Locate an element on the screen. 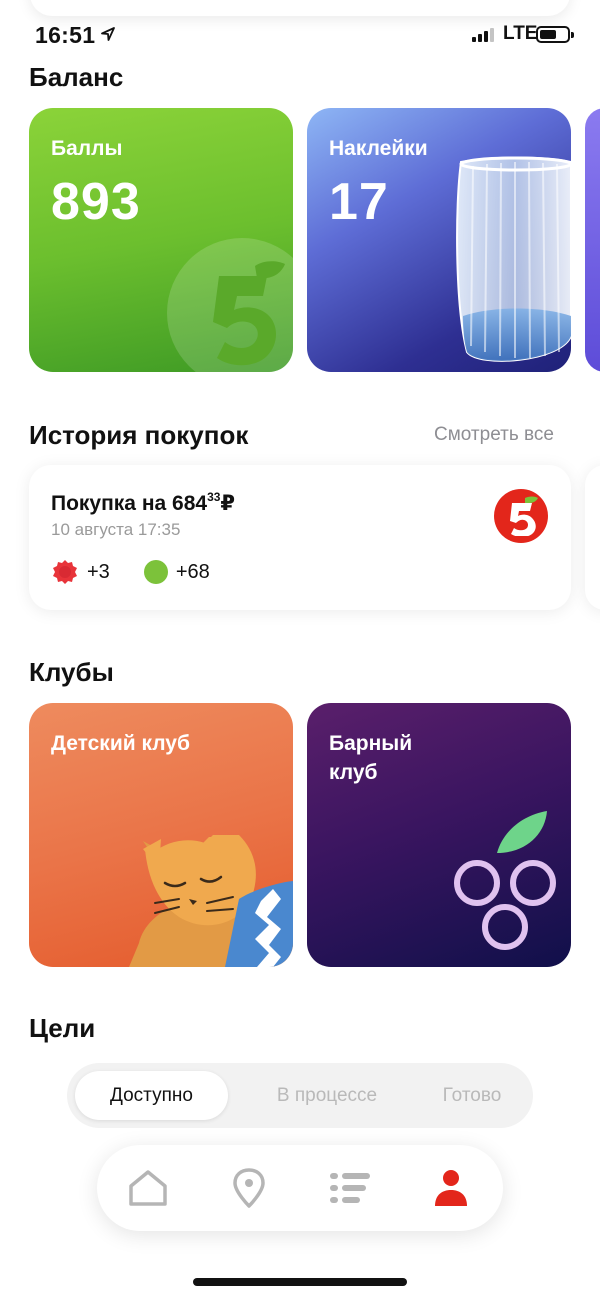  points-bonus: +68 is located at coordinates (192, 571).